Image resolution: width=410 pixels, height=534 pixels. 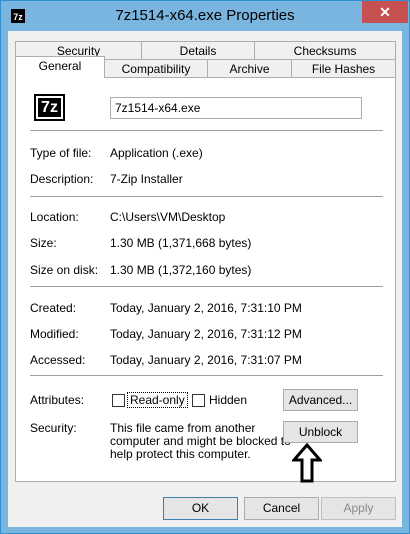 I want to click on read-only-label: Read-only, so click(x=157, y=400).